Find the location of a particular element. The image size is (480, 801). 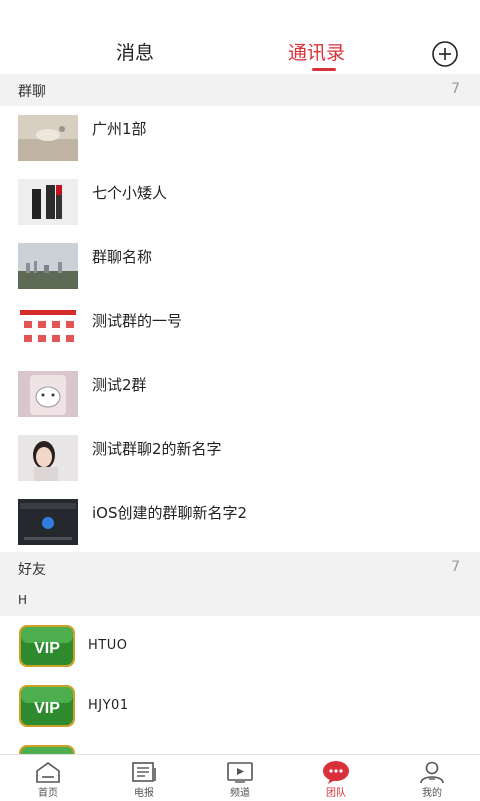

group-name: 广州1部 is located at coordinates (119, 129).